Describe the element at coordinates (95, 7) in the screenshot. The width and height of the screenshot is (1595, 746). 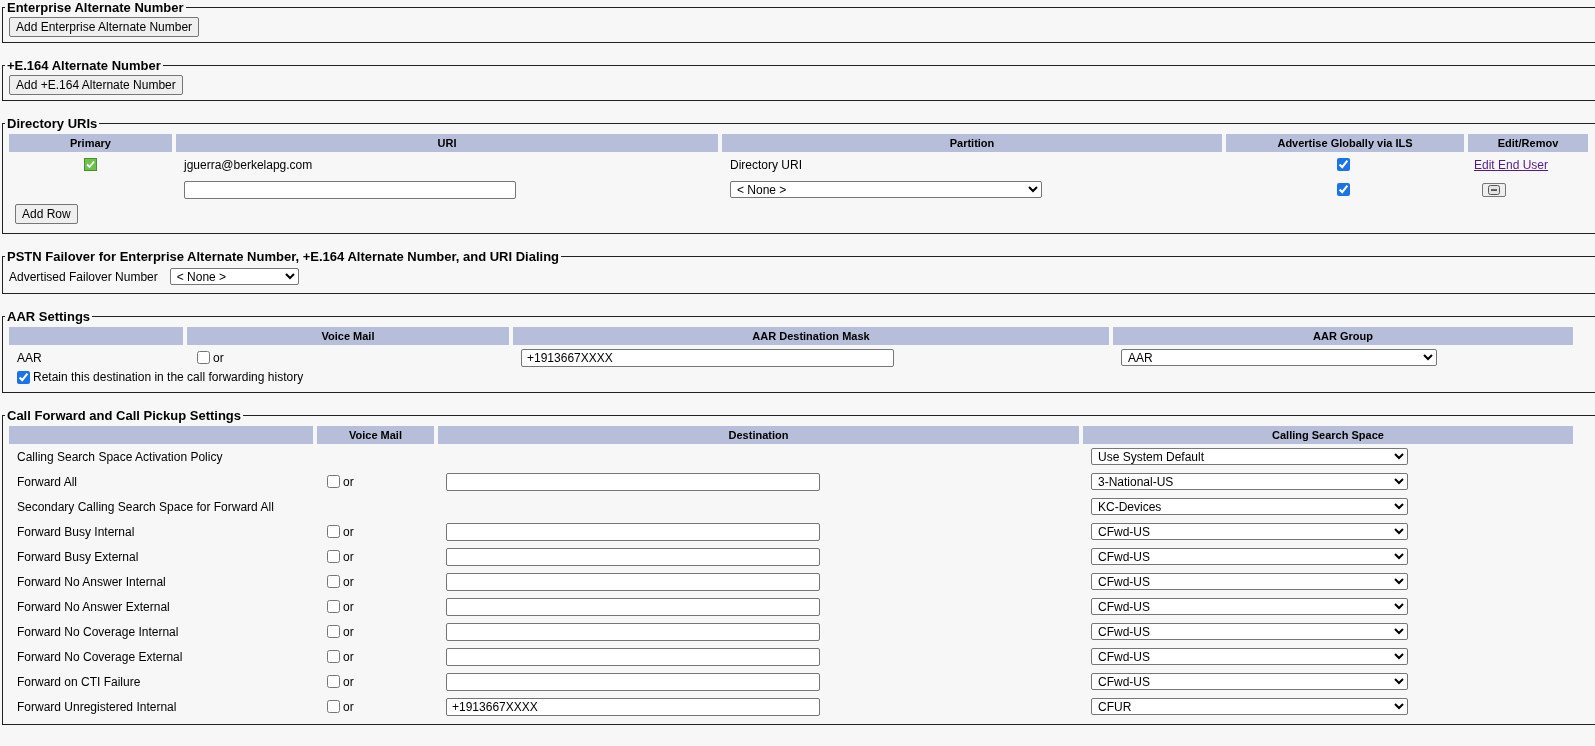
I see `section-title: Enterprise Alternate Number` at that location.